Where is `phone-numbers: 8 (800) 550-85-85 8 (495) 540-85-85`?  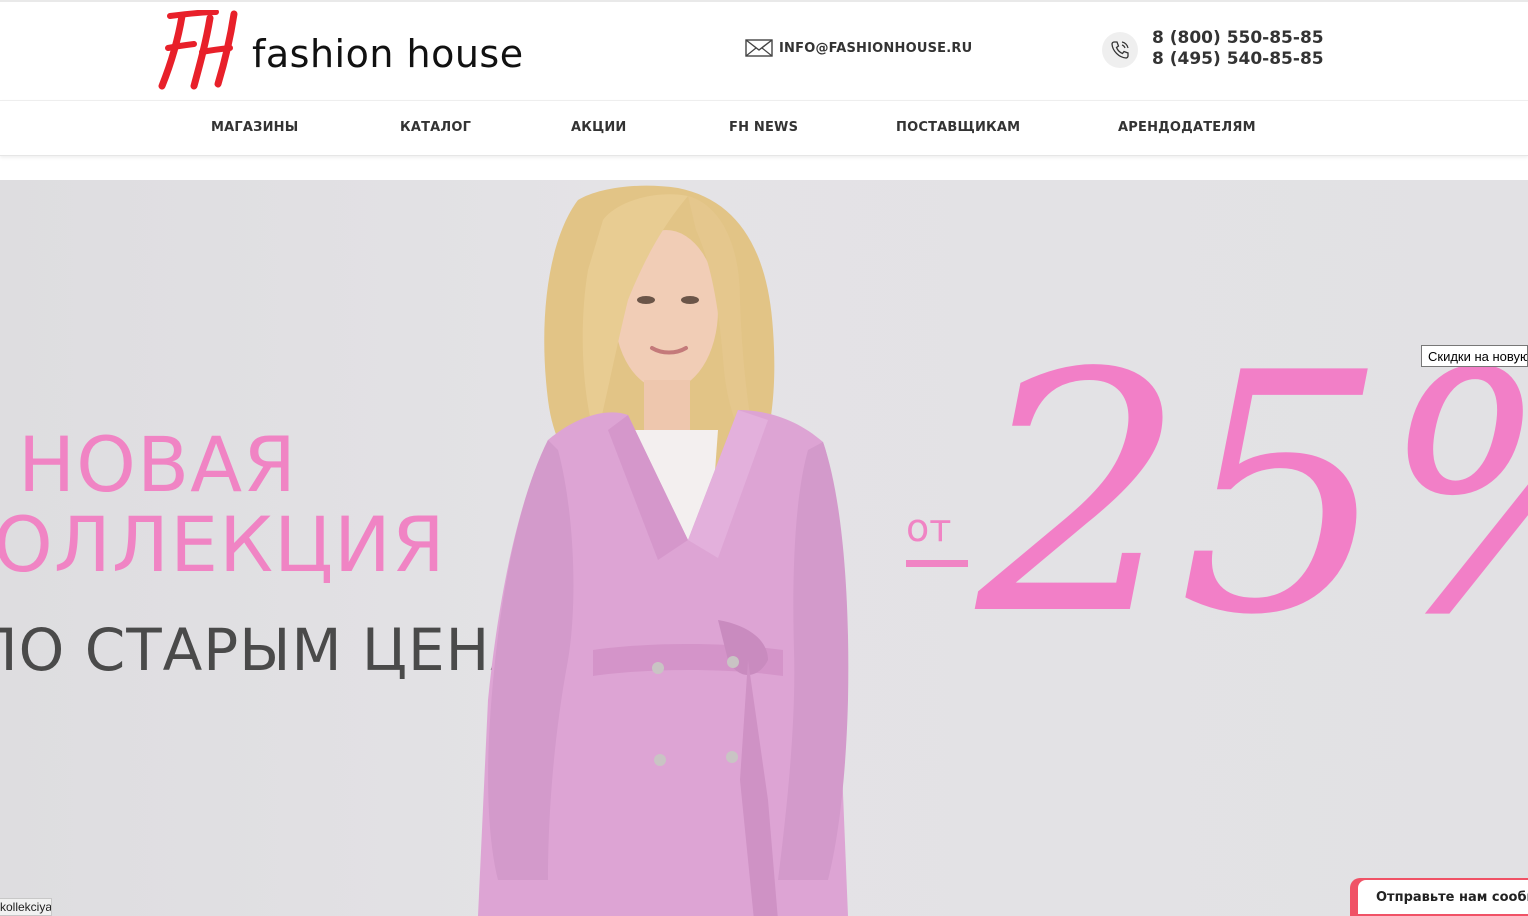 phone-numbers: 8 (800) 550-85-85 8 (495) 540-85-85 is located at coordinates (1252, 49).